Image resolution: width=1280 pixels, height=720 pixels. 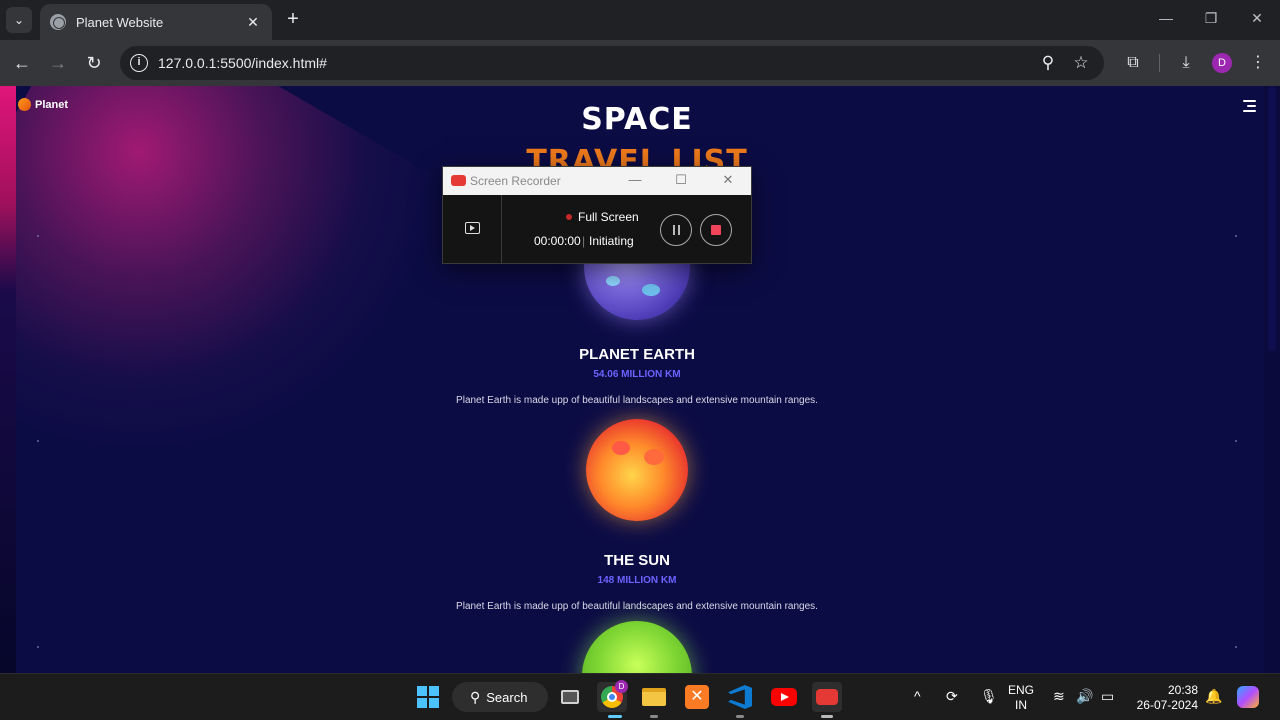 What do you see at coordinates (1186, 63) in the screenshot?
I see `download-icon: ⤓` at bounding box center [1186, 63].